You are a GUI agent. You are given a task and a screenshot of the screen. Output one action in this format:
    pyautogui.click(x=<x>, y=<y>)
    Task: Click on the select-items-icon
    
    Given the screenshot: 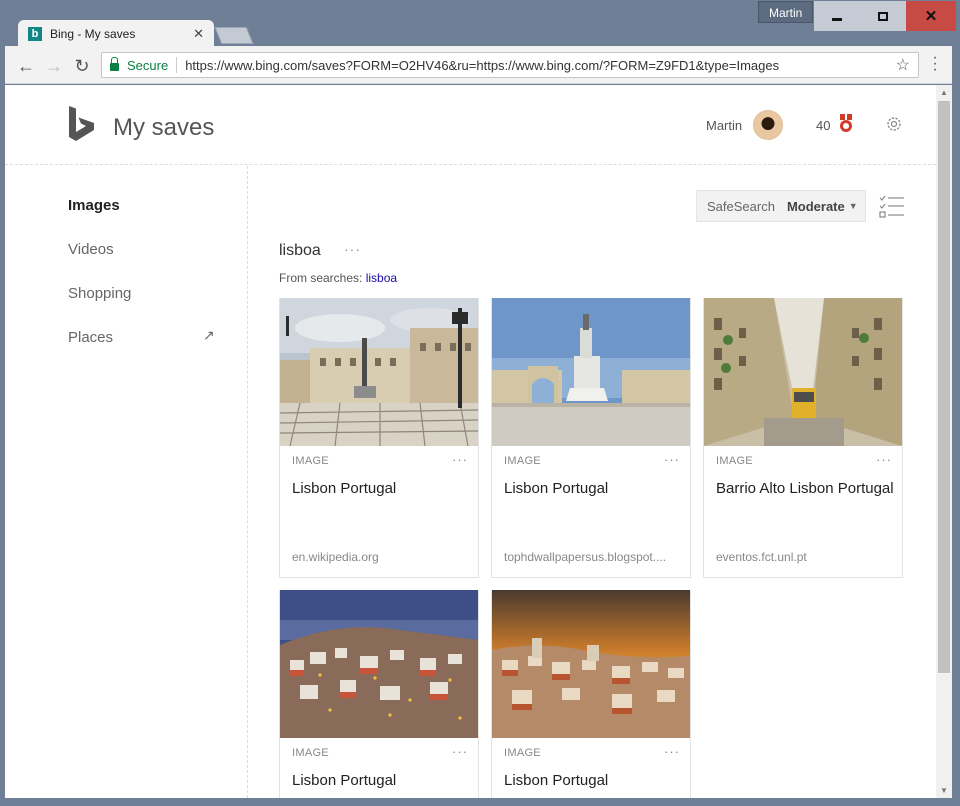 What is the action you would take?
    pyautogui.click(x=892, y=207)
    